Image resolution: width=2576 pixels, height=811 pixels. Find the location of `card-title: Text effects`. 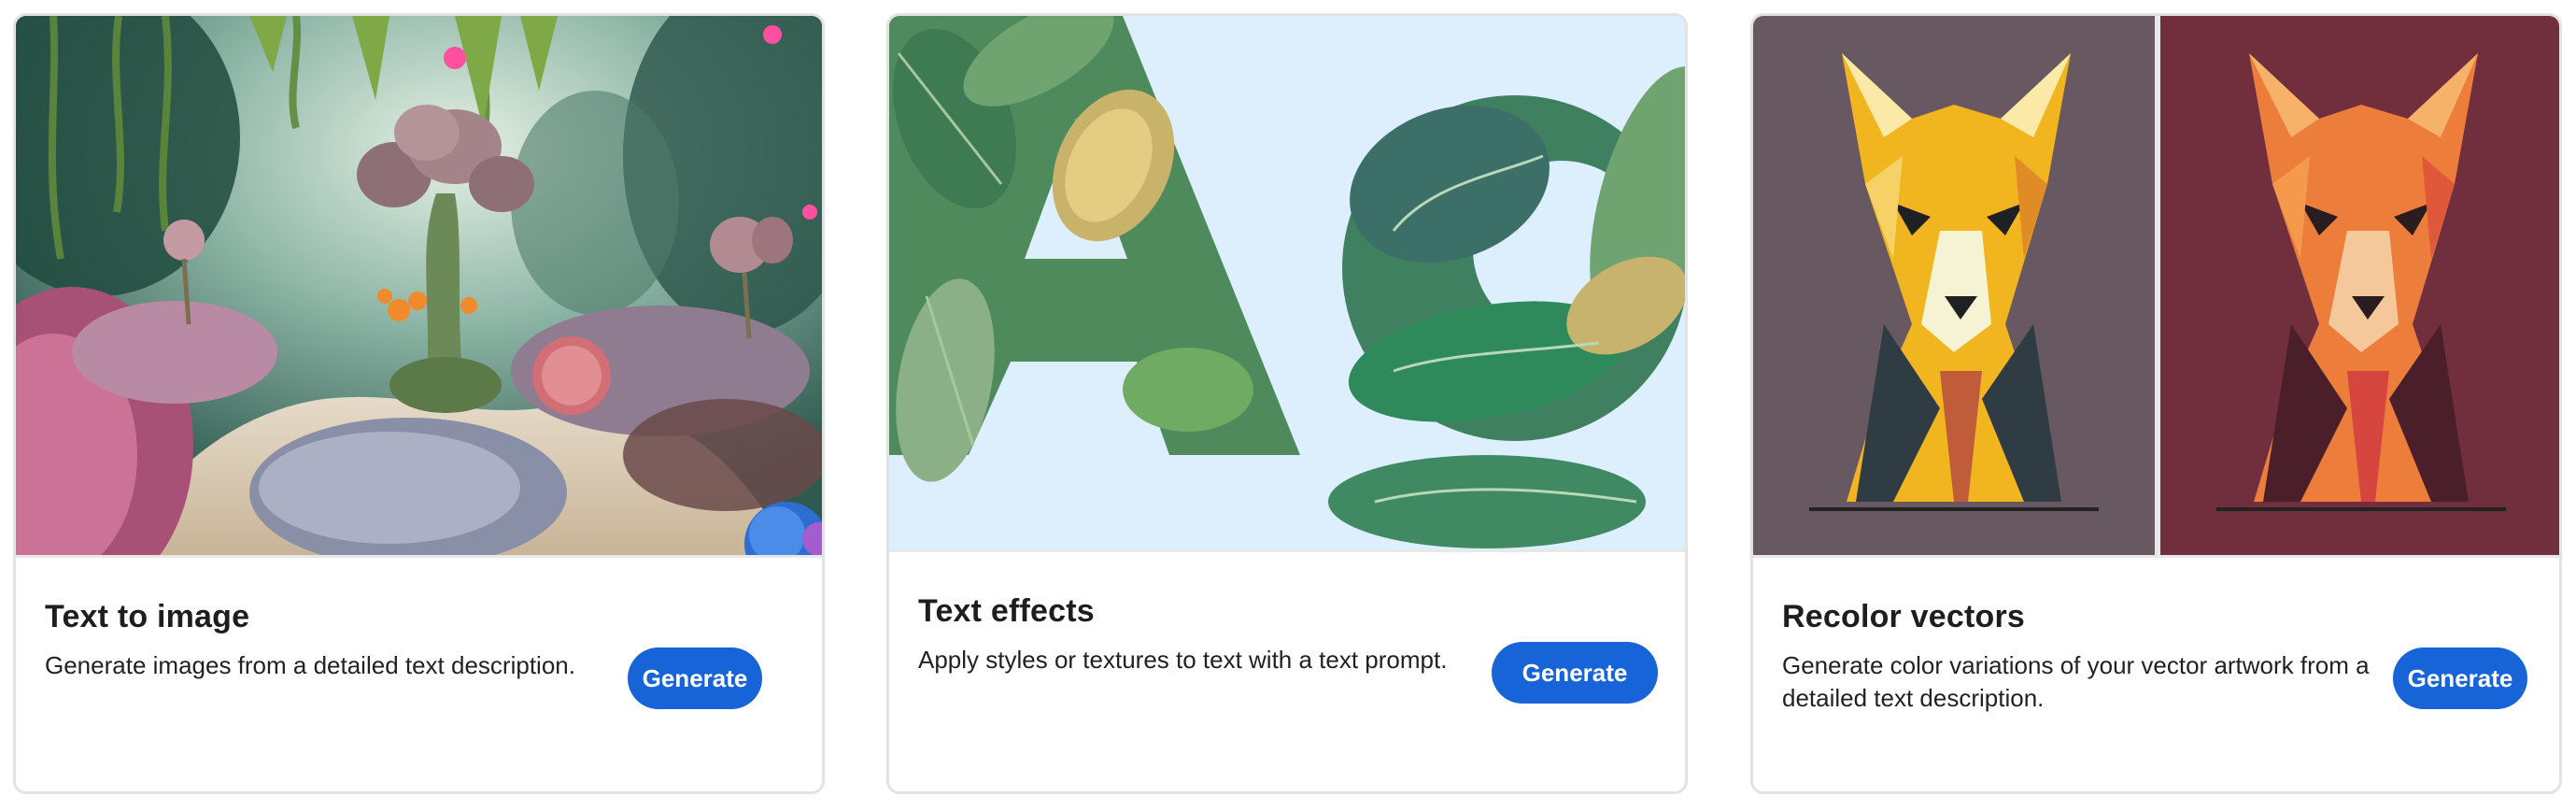

card-title: Text effects is located at coordinates (1006, 611).